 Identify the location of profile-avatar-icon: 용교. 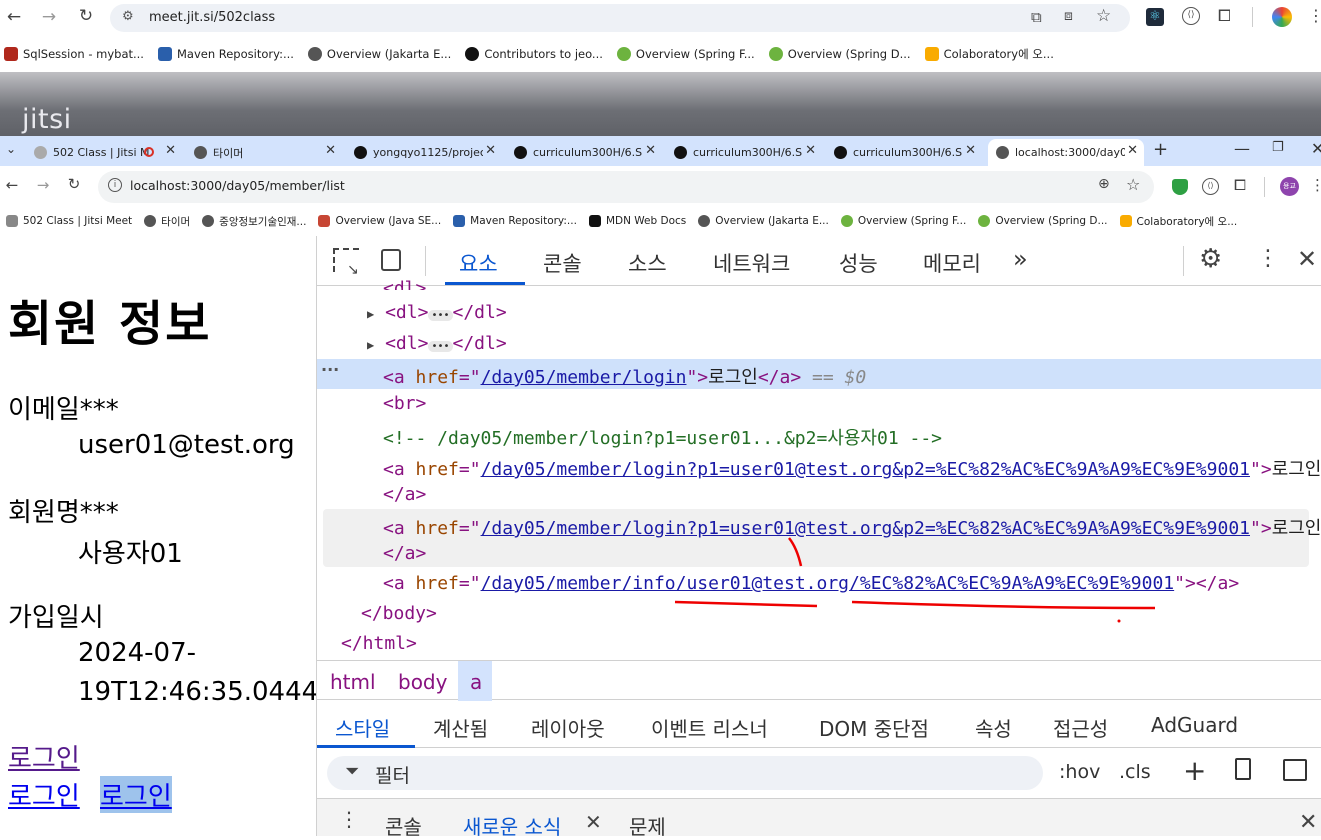
(1289, 186).